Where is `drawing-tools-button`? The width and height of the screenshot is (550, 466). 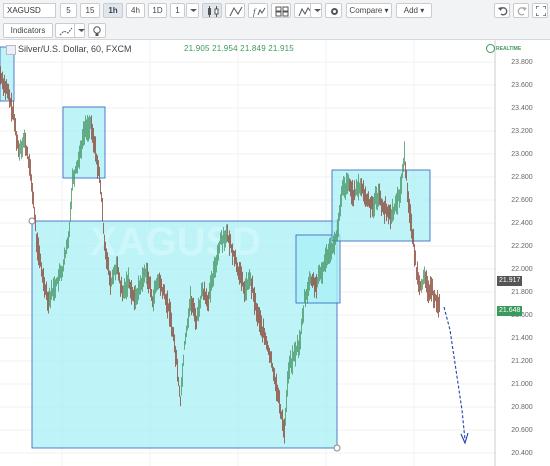 drawing-tools-button is located at coordinates (235, 10).